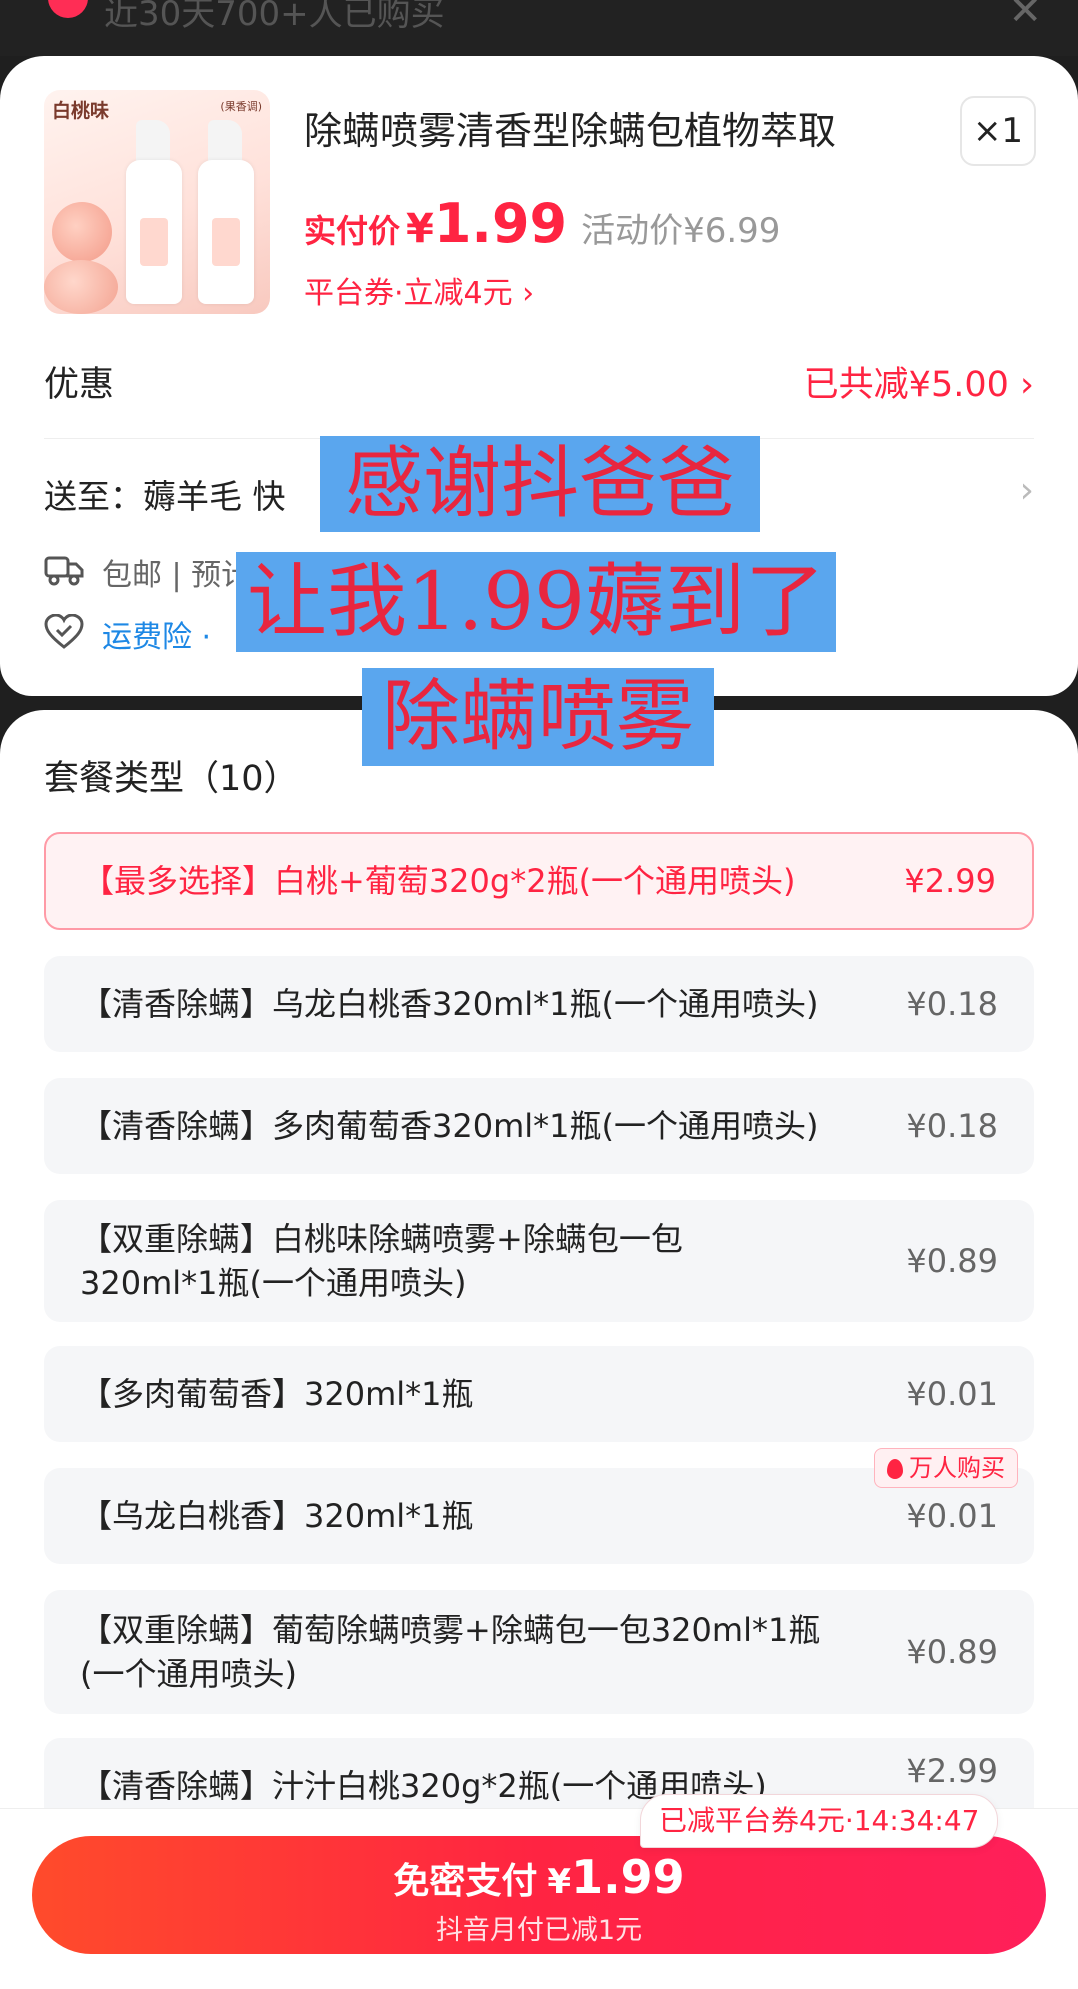 This screenshot has width=1078, height=1989. I want to click on discount-label: 优惠, so click(79, 385).